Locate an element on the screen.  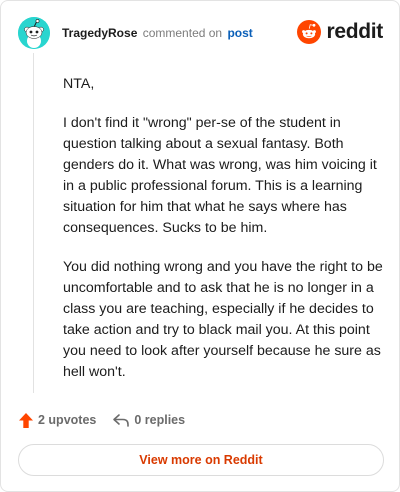
comment-meta: TragedyRose commented on post is located at coordinates (157, 33).